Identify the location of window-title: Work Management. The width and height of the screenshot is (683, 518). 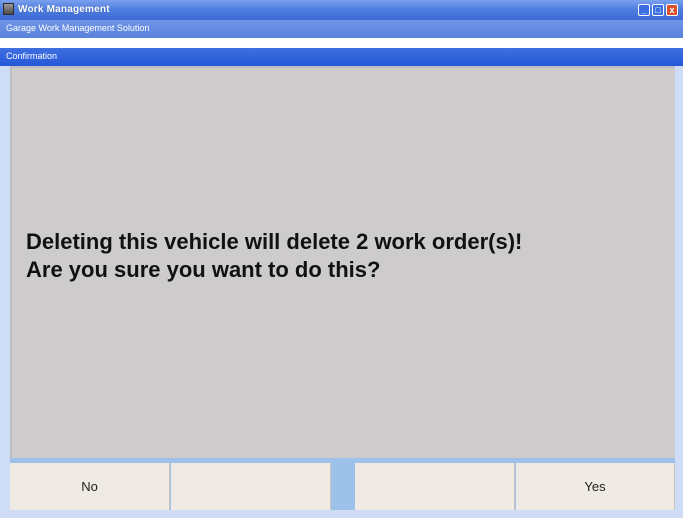
(64, 9).